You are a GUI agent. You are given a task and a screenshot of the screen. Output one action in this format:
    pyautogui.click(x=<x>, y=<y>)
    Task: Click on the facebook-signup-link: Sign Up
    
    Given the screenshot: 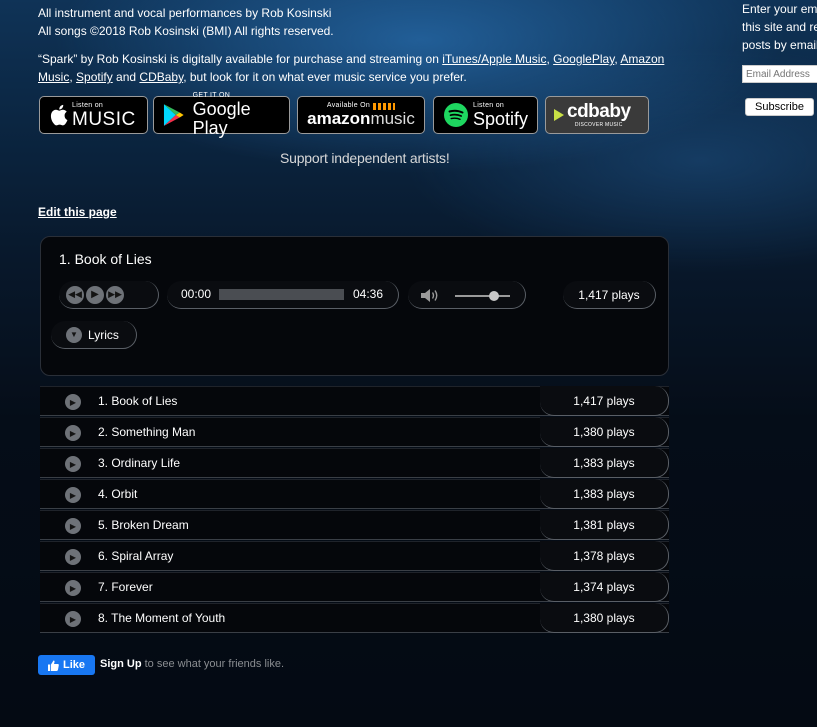 What is the action you would take?
    pyautogui.click(x=121, y=664)
    